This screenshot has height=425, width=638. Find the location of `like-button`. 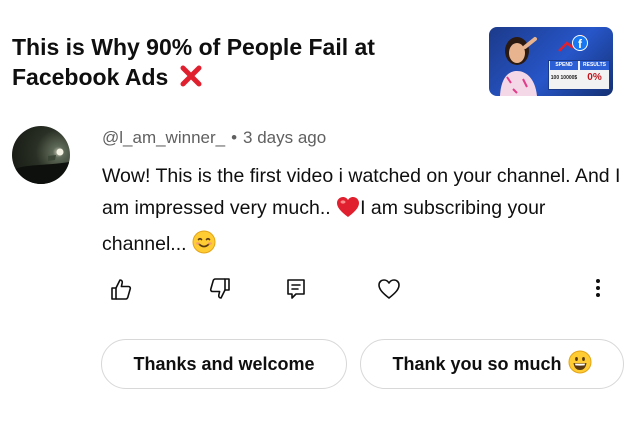

like-button is located at coordinates (121, 289).